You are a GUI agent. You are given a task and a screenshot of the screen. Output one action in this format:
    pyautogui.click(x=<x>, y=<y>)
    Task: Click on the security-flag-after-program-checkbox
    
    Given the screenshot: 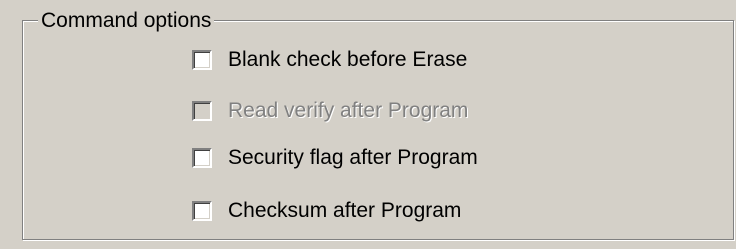 What is the action you would take?
    pyautogui.click(x=202, y=158)
    